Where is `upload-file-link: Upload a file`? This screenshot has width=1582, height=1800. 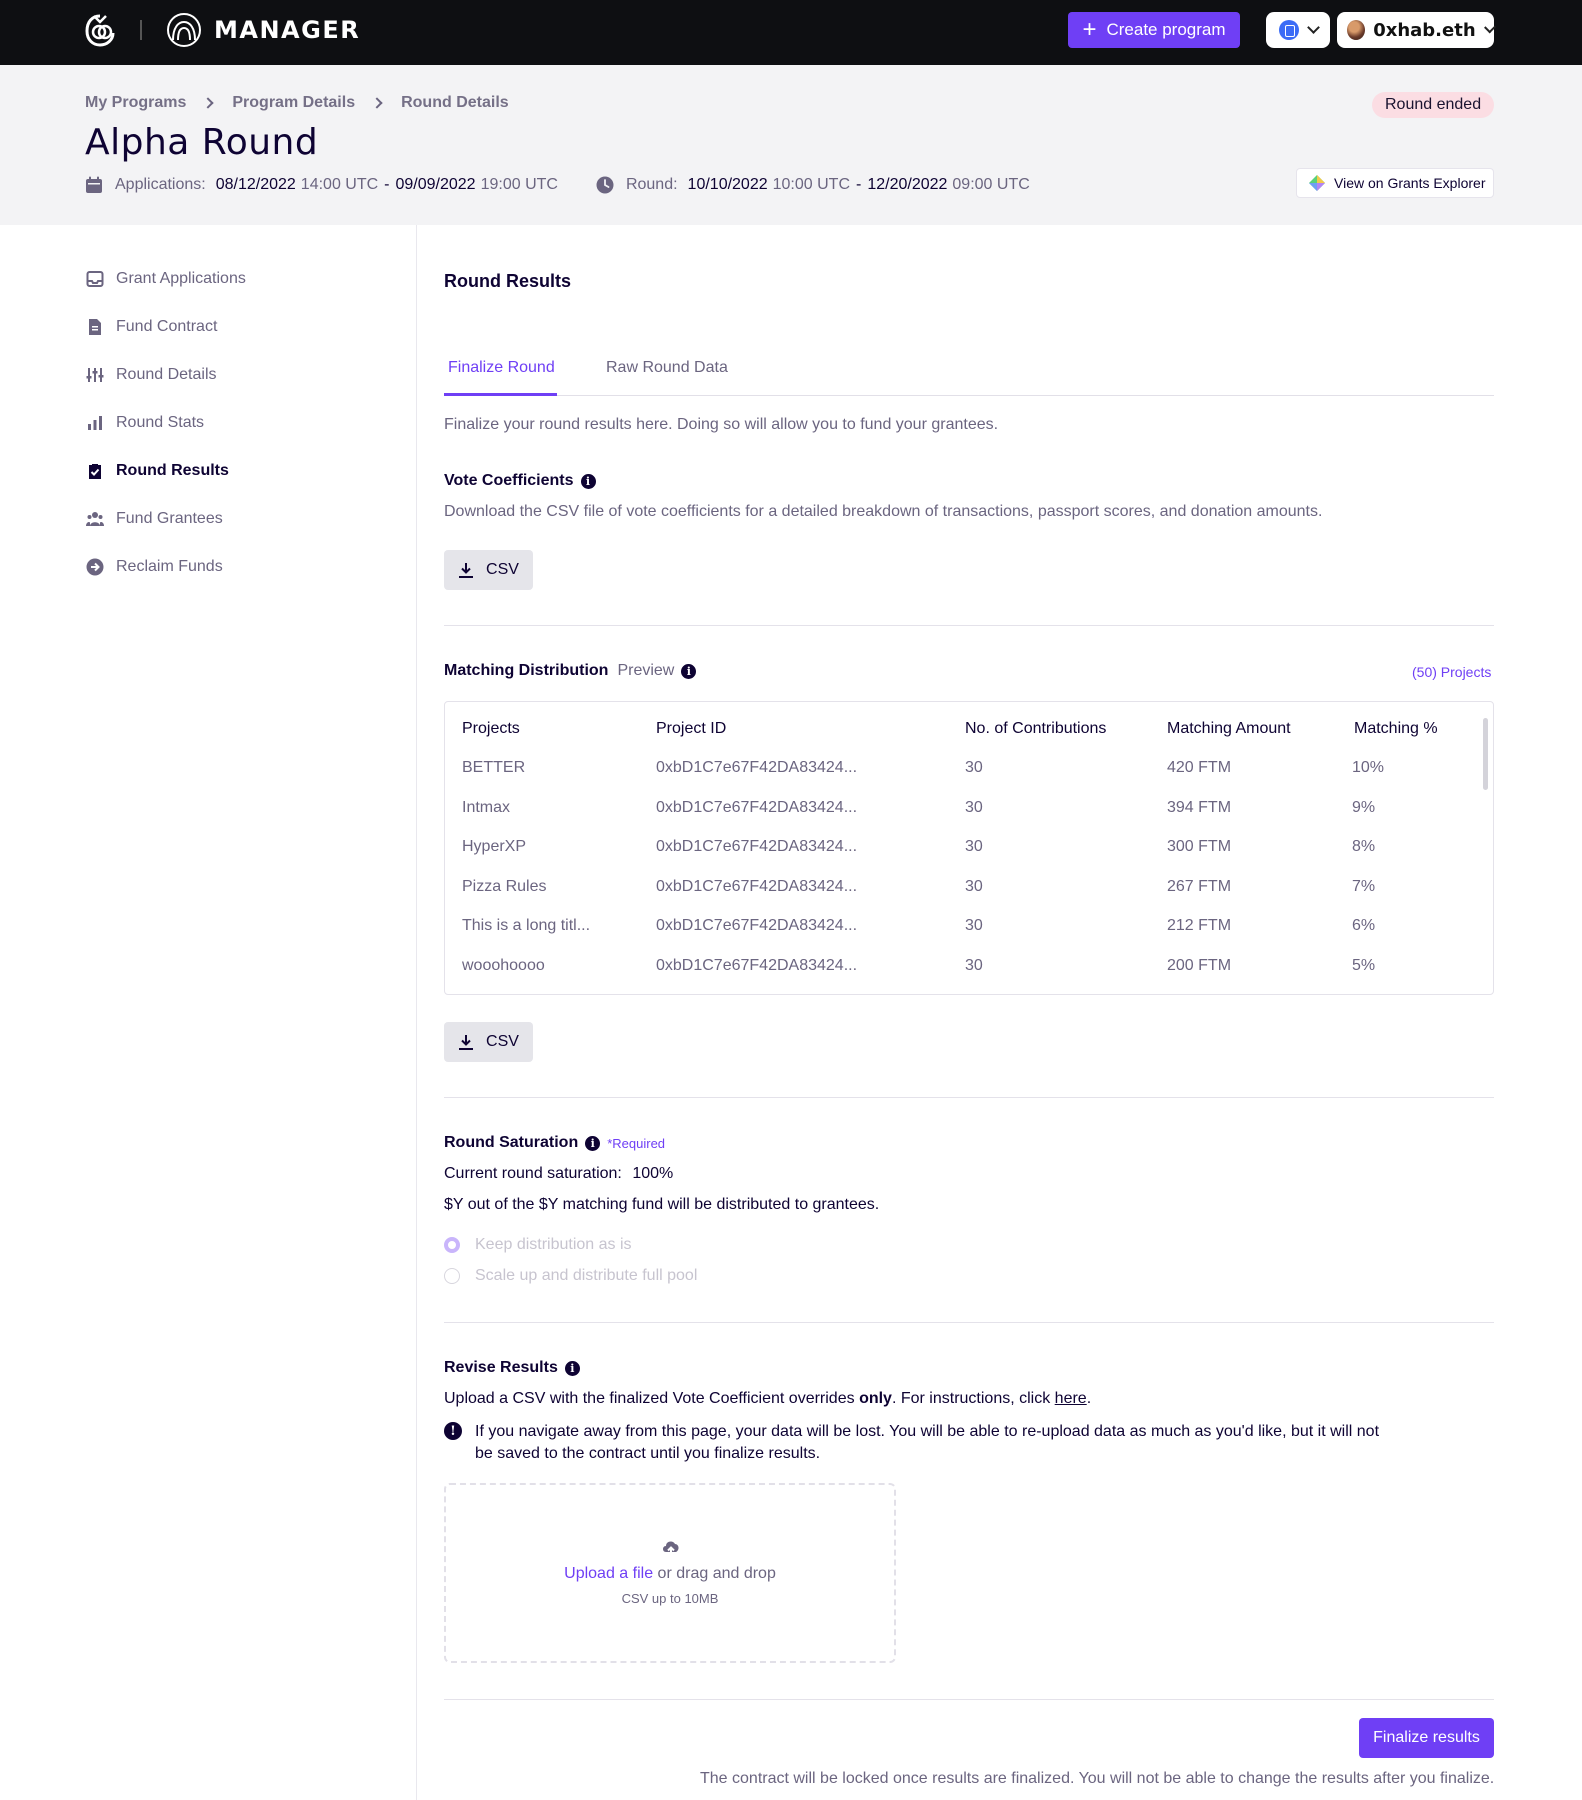 upload-file-link: Upload a file is located at coordinates (608, 1573).